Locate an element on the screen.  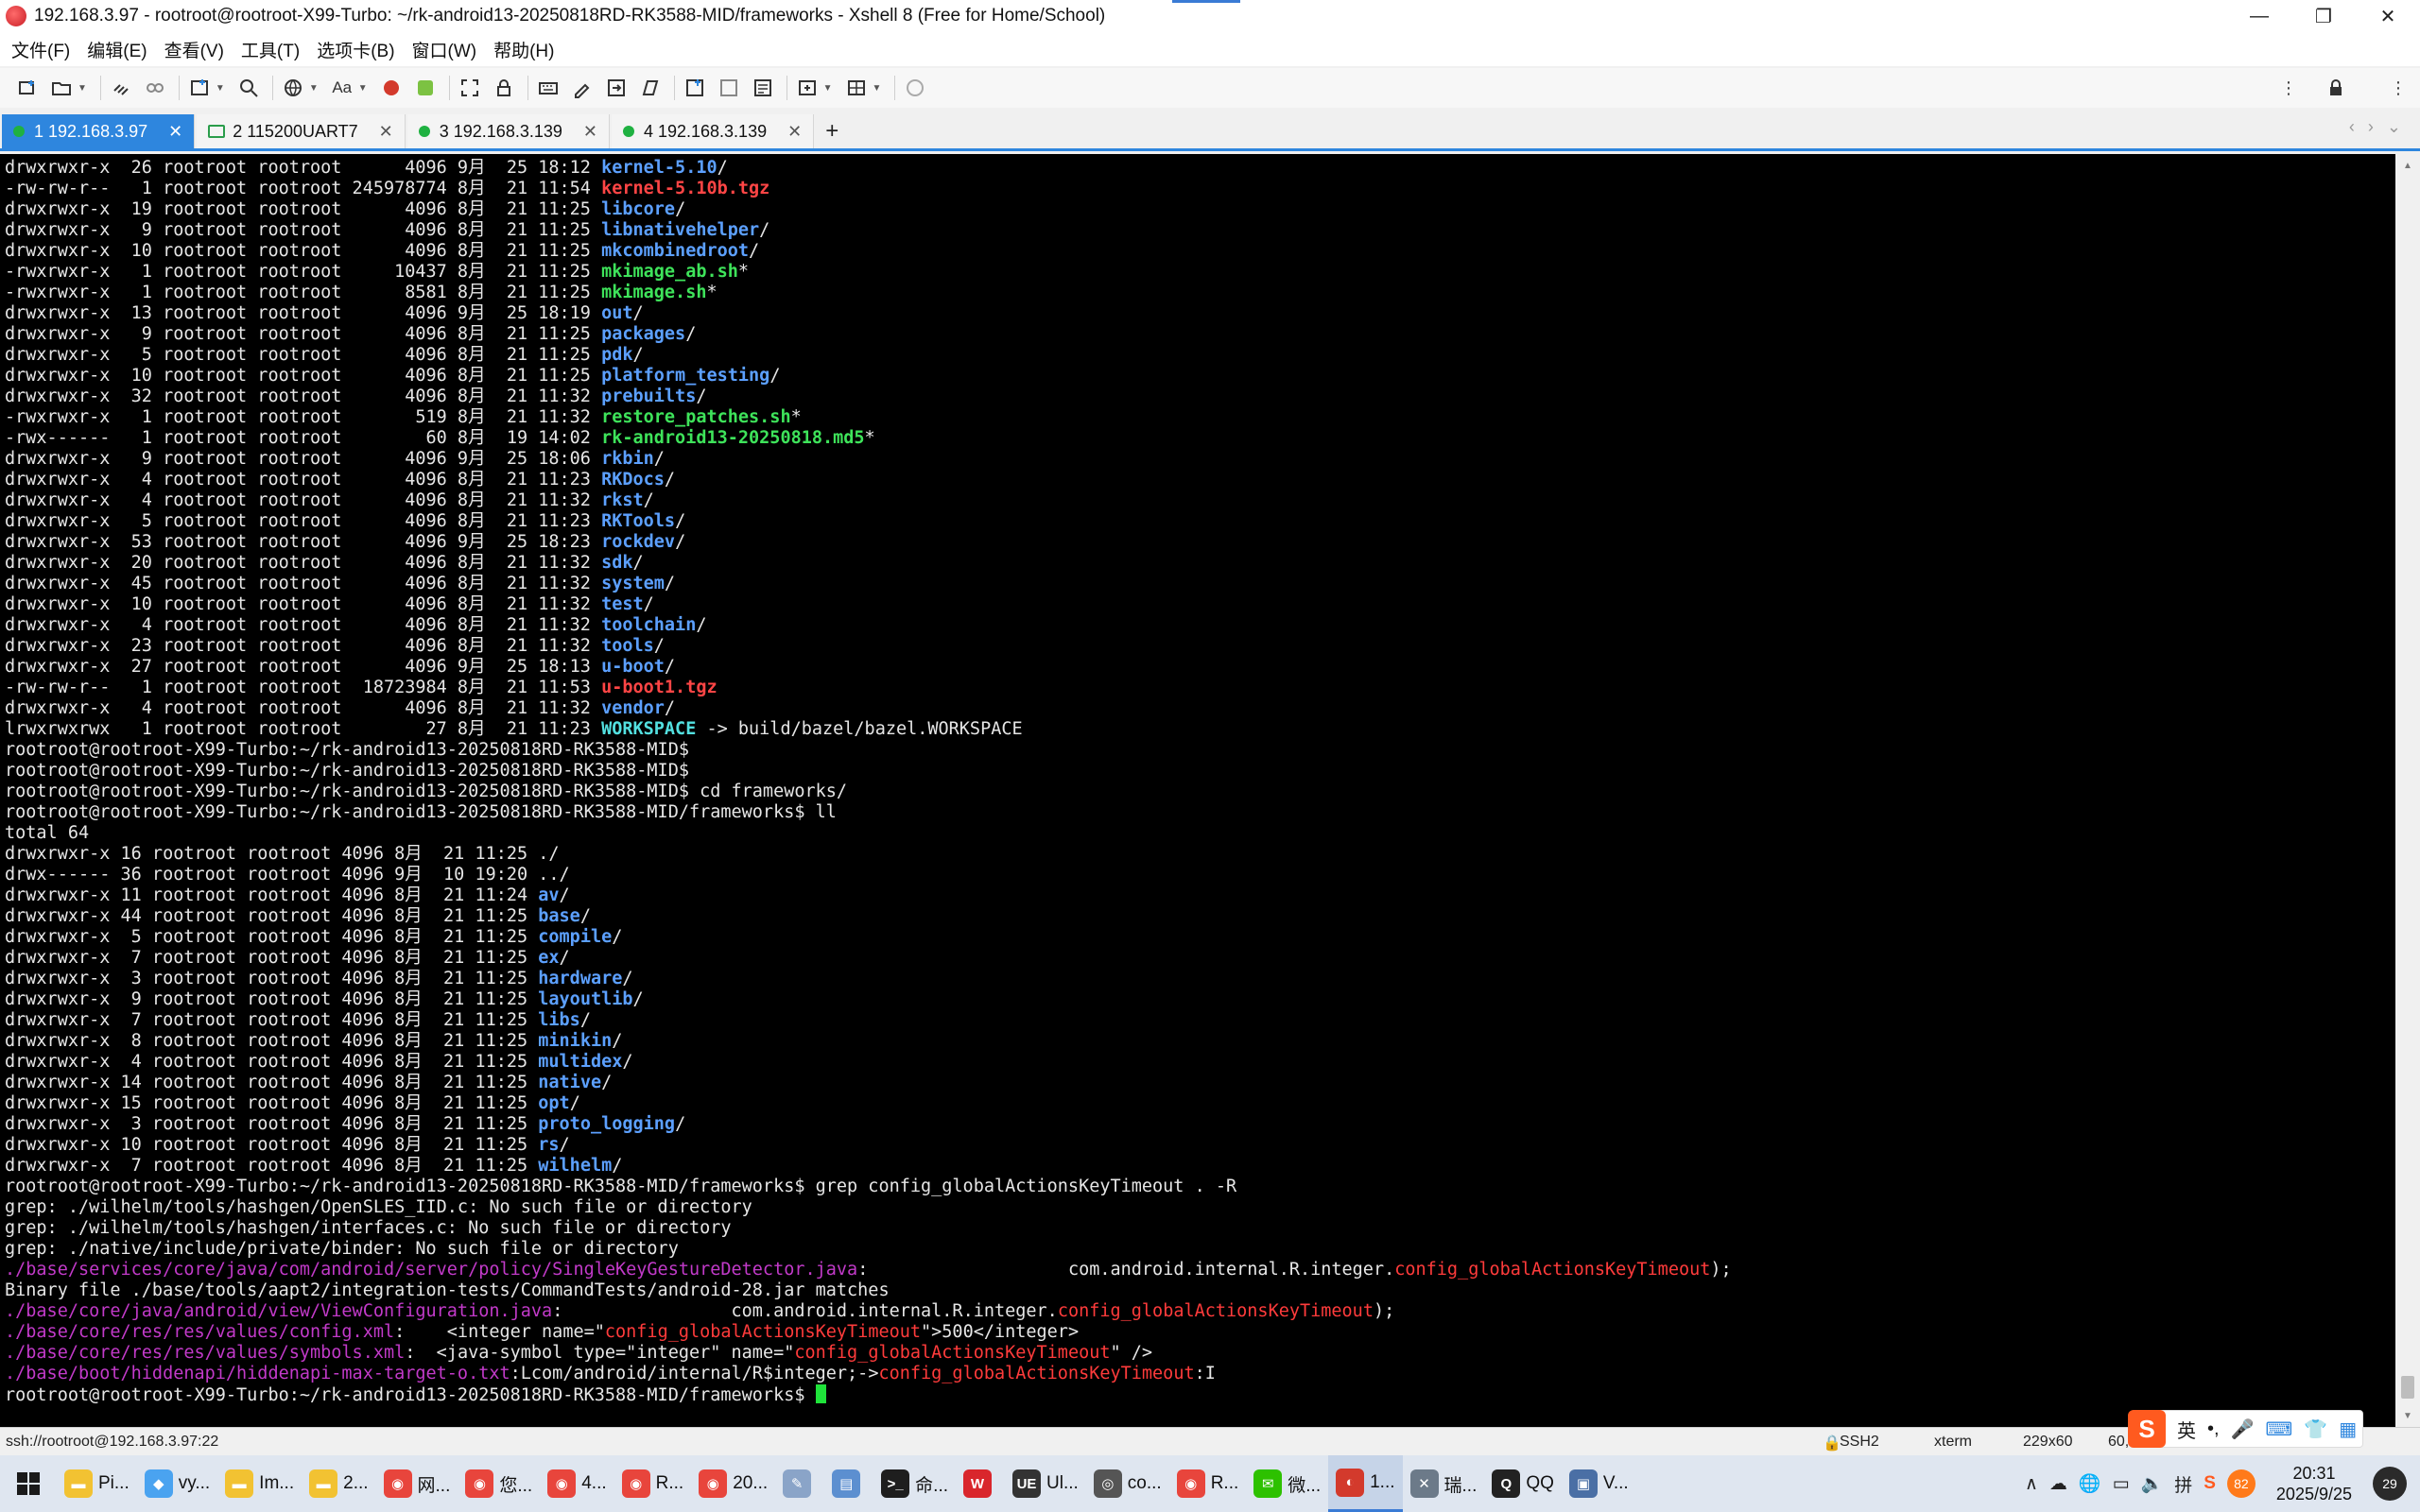
font-icon: Aa is located at coordinates (342, 88).